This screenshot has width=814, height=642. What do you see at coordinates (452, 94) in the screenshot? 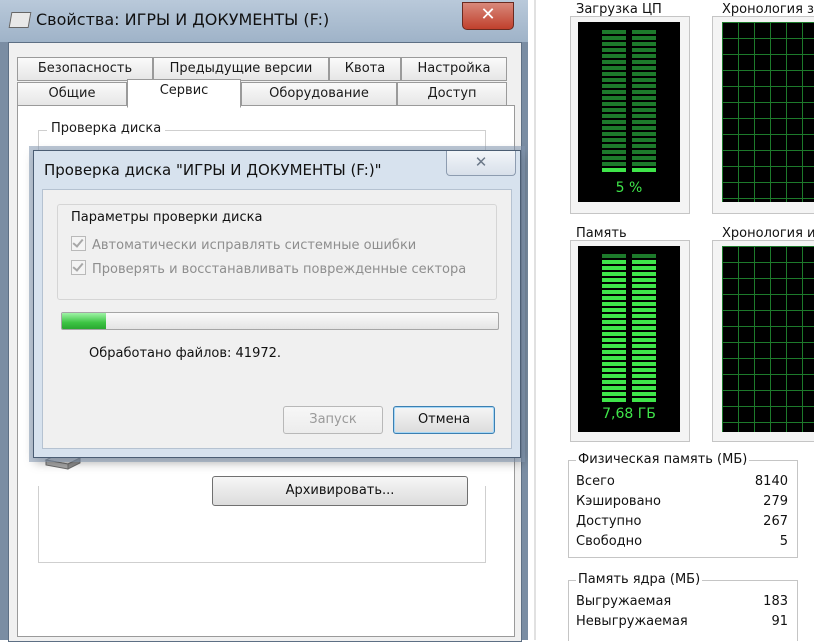
I see `tab-sharing: Доступ` at bounding box center [452, 94].